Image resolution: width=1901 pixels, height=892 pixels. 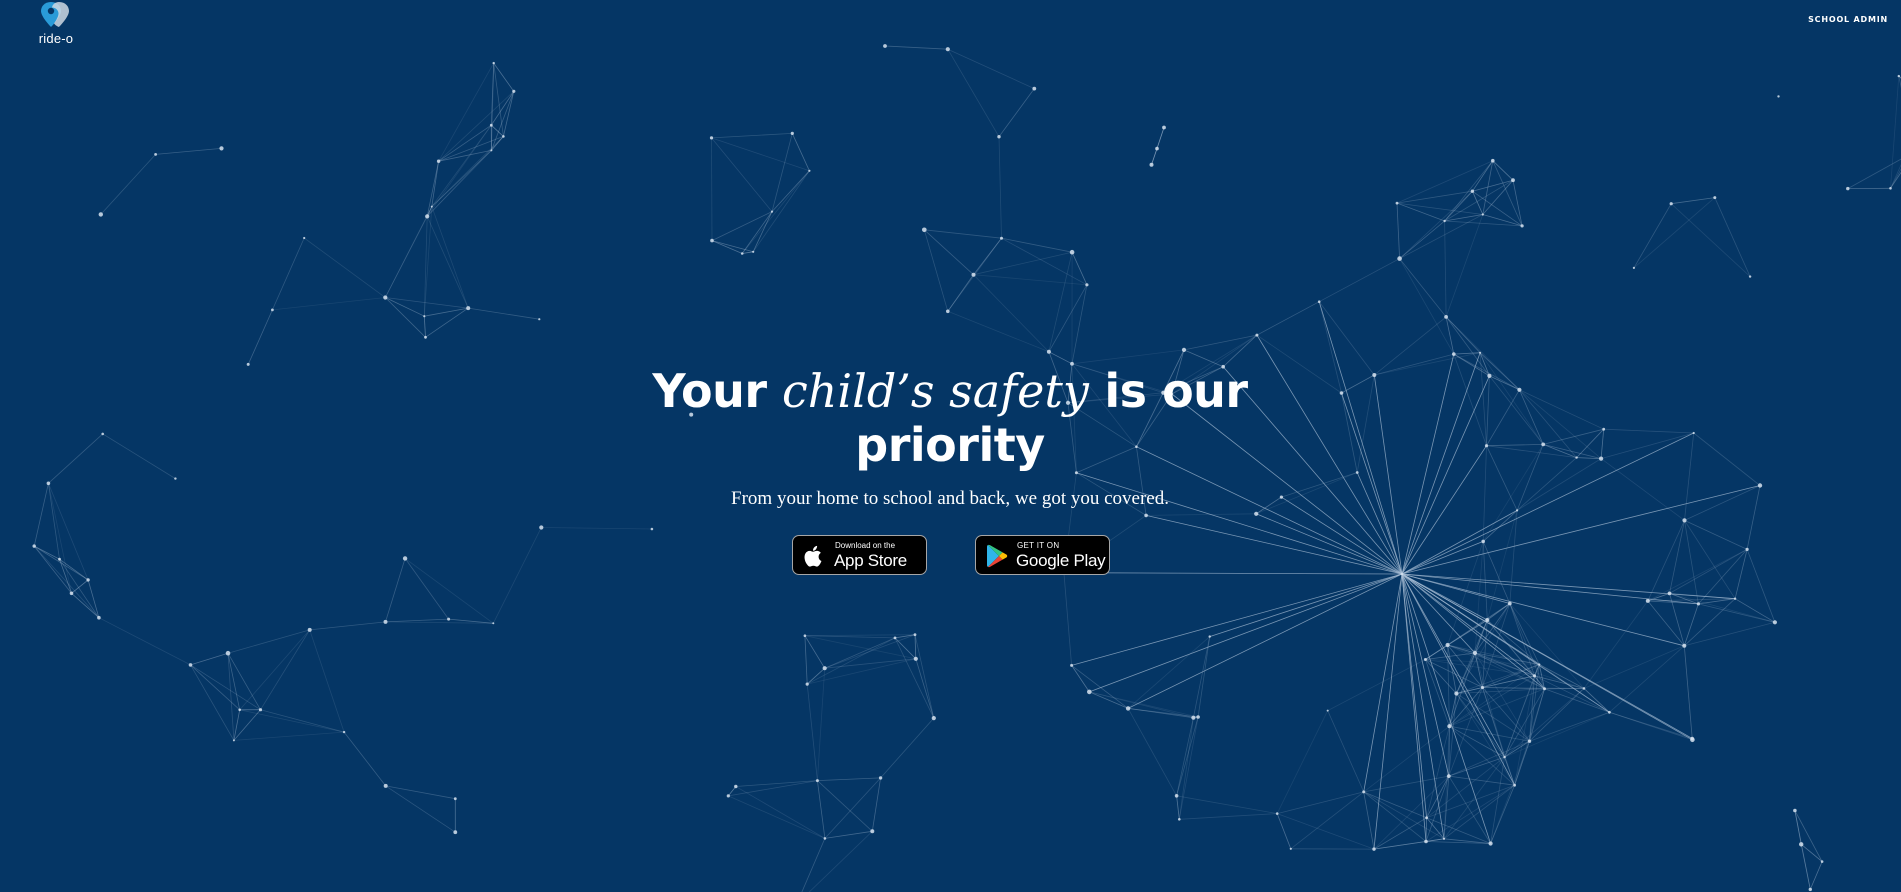 What do you see at coordinates (1061, 560) in the screenshot?
I see `google-play-big-text: Google Play` at bounding box center [1061, 560].